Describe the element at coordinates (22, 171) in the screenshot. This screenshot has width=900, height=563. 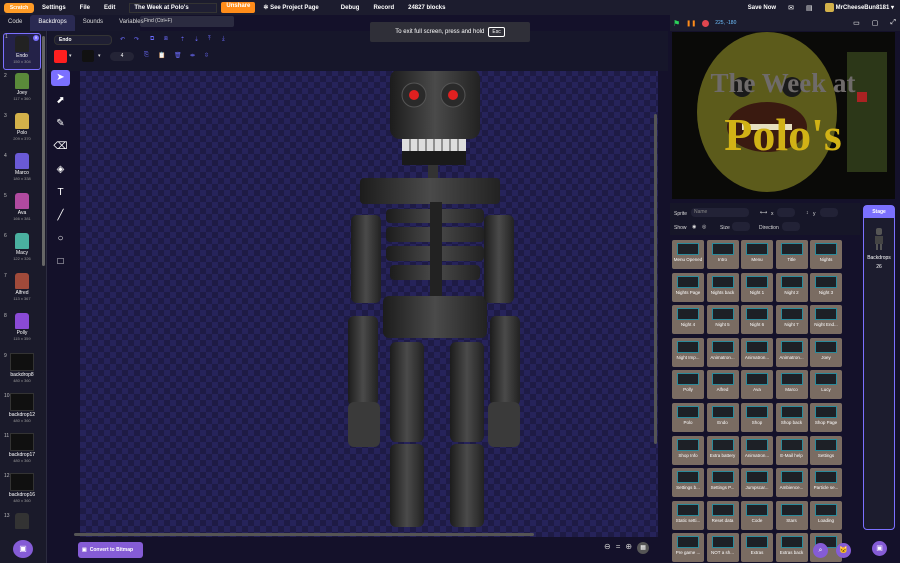
I see `backdrop-item: 4 Marco 180 x 338` at that location.